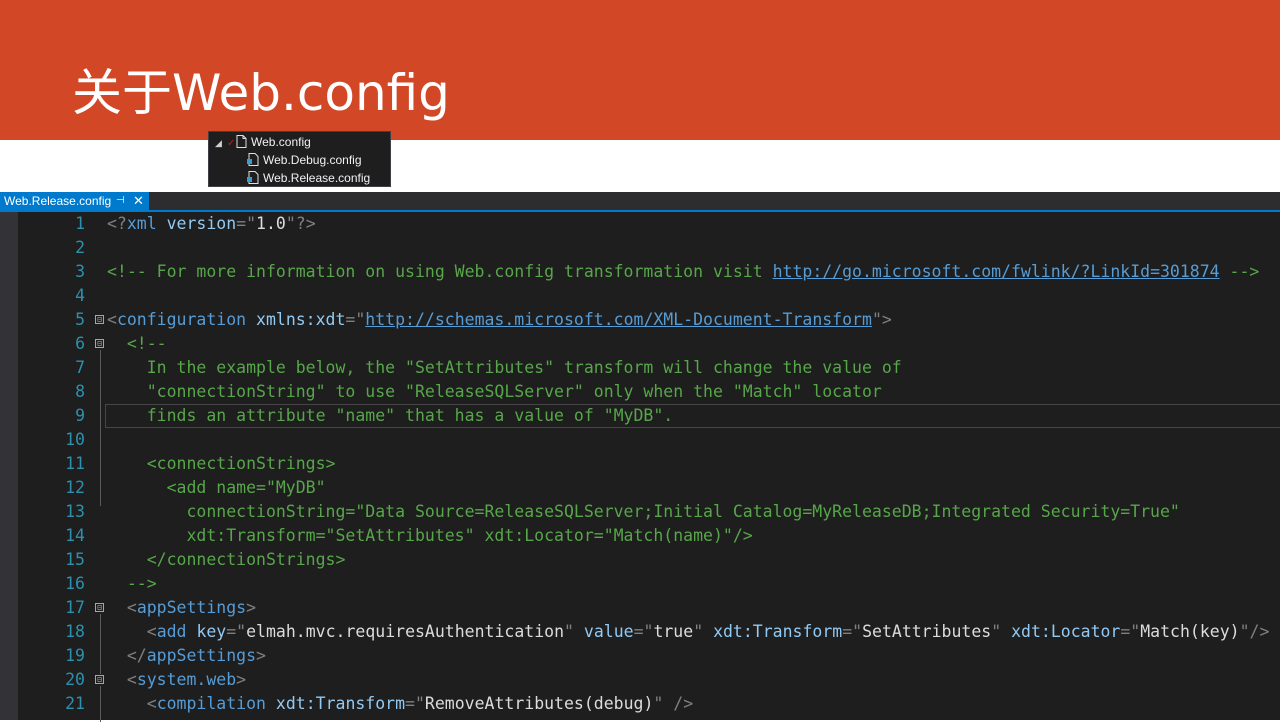 This screenshot has height=722, width=1280. Describe the element at coordinates (136, 655) in the screenshot. I see `code-token: </` at that location.